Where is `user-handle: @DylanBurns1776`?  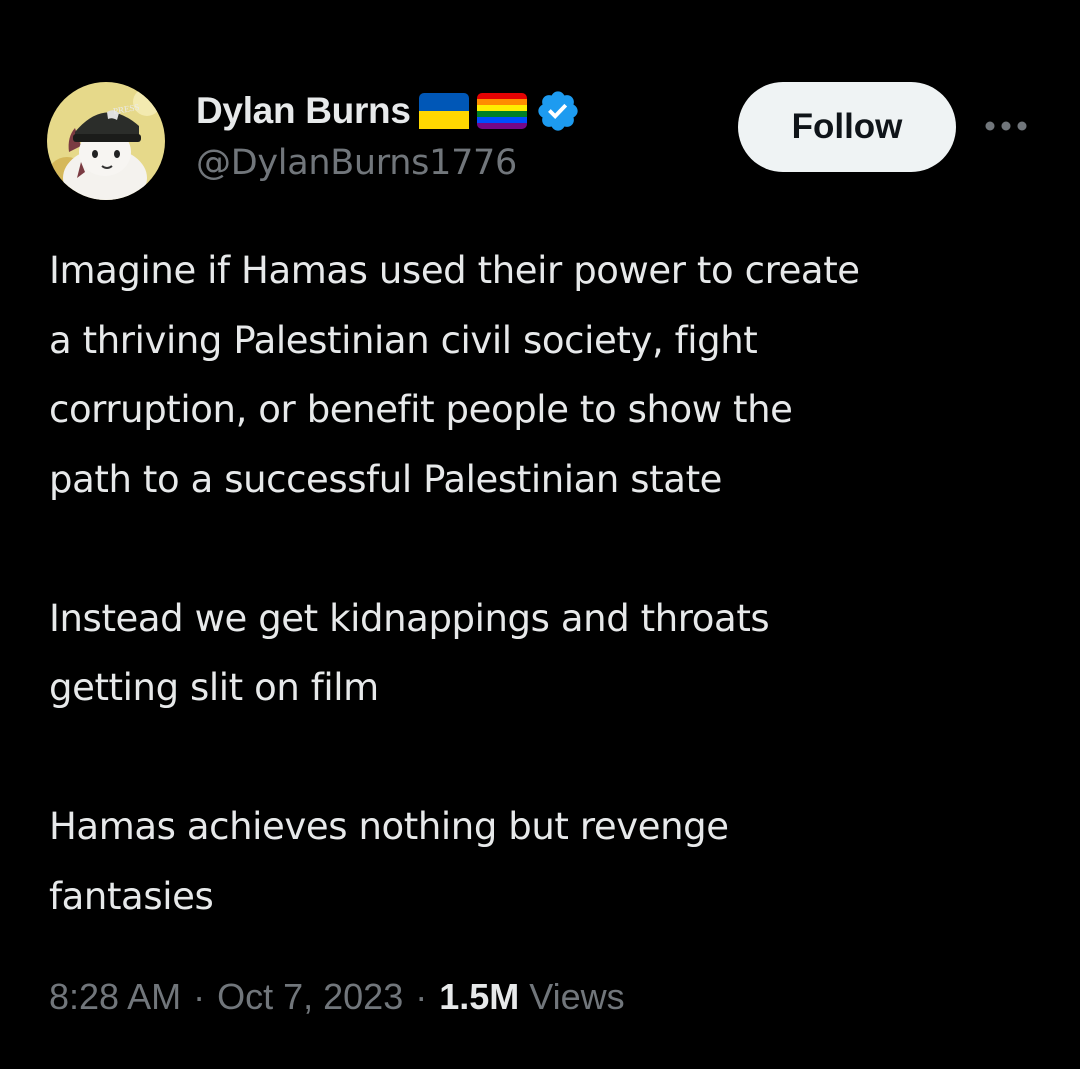 user-handle: @DylanBurns1776 is located at coordinates (356, 163).